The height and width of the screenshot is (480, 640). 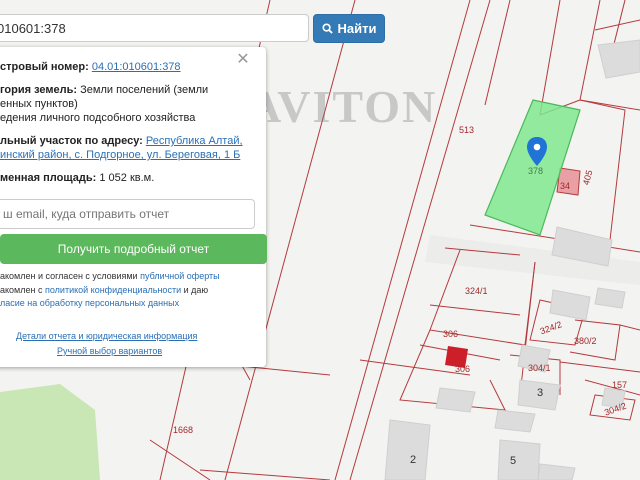 I want to click on get-report-button: Получить подробный отчет, so click(x=133, y=249).